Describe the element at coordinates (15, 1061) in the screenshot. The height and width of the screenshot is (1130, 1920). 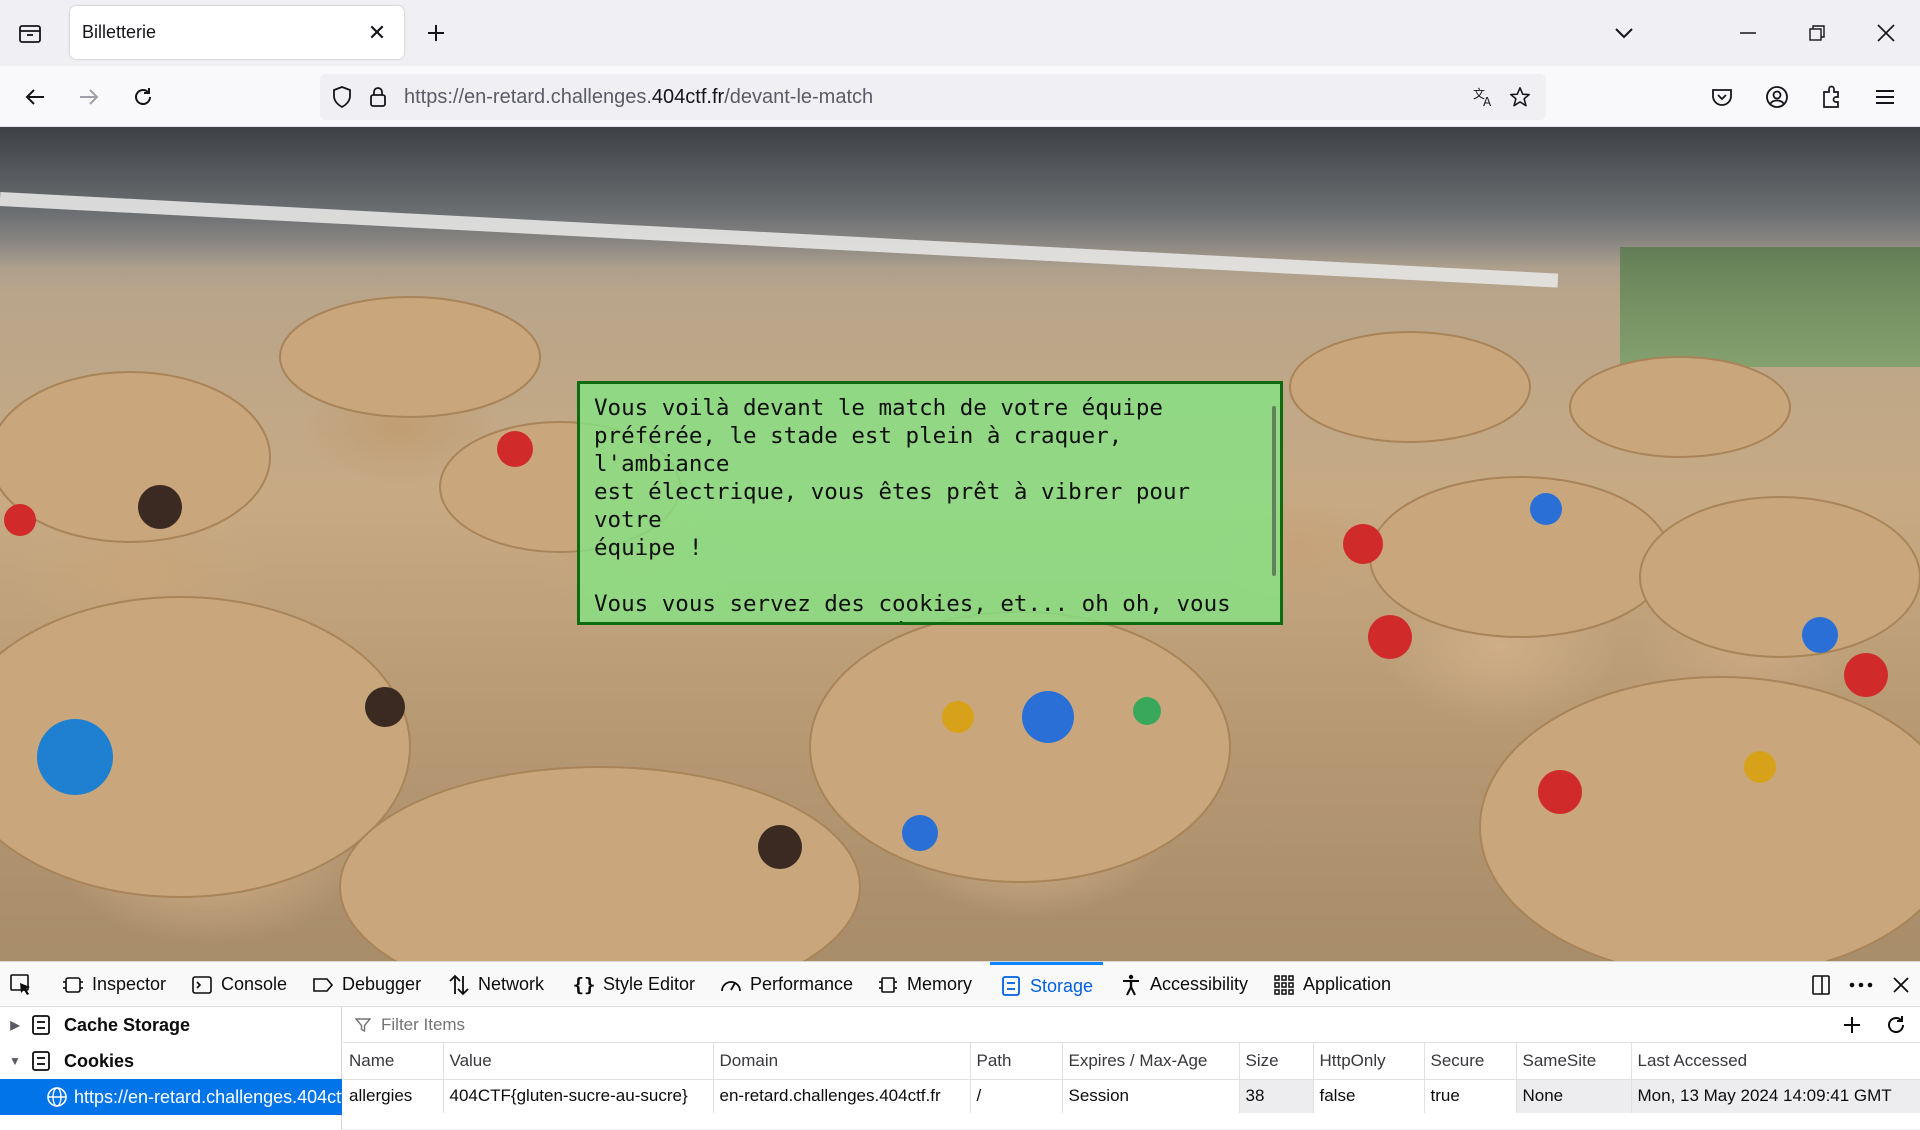
I see `collapse-triangle-icon: ▼` at that location.